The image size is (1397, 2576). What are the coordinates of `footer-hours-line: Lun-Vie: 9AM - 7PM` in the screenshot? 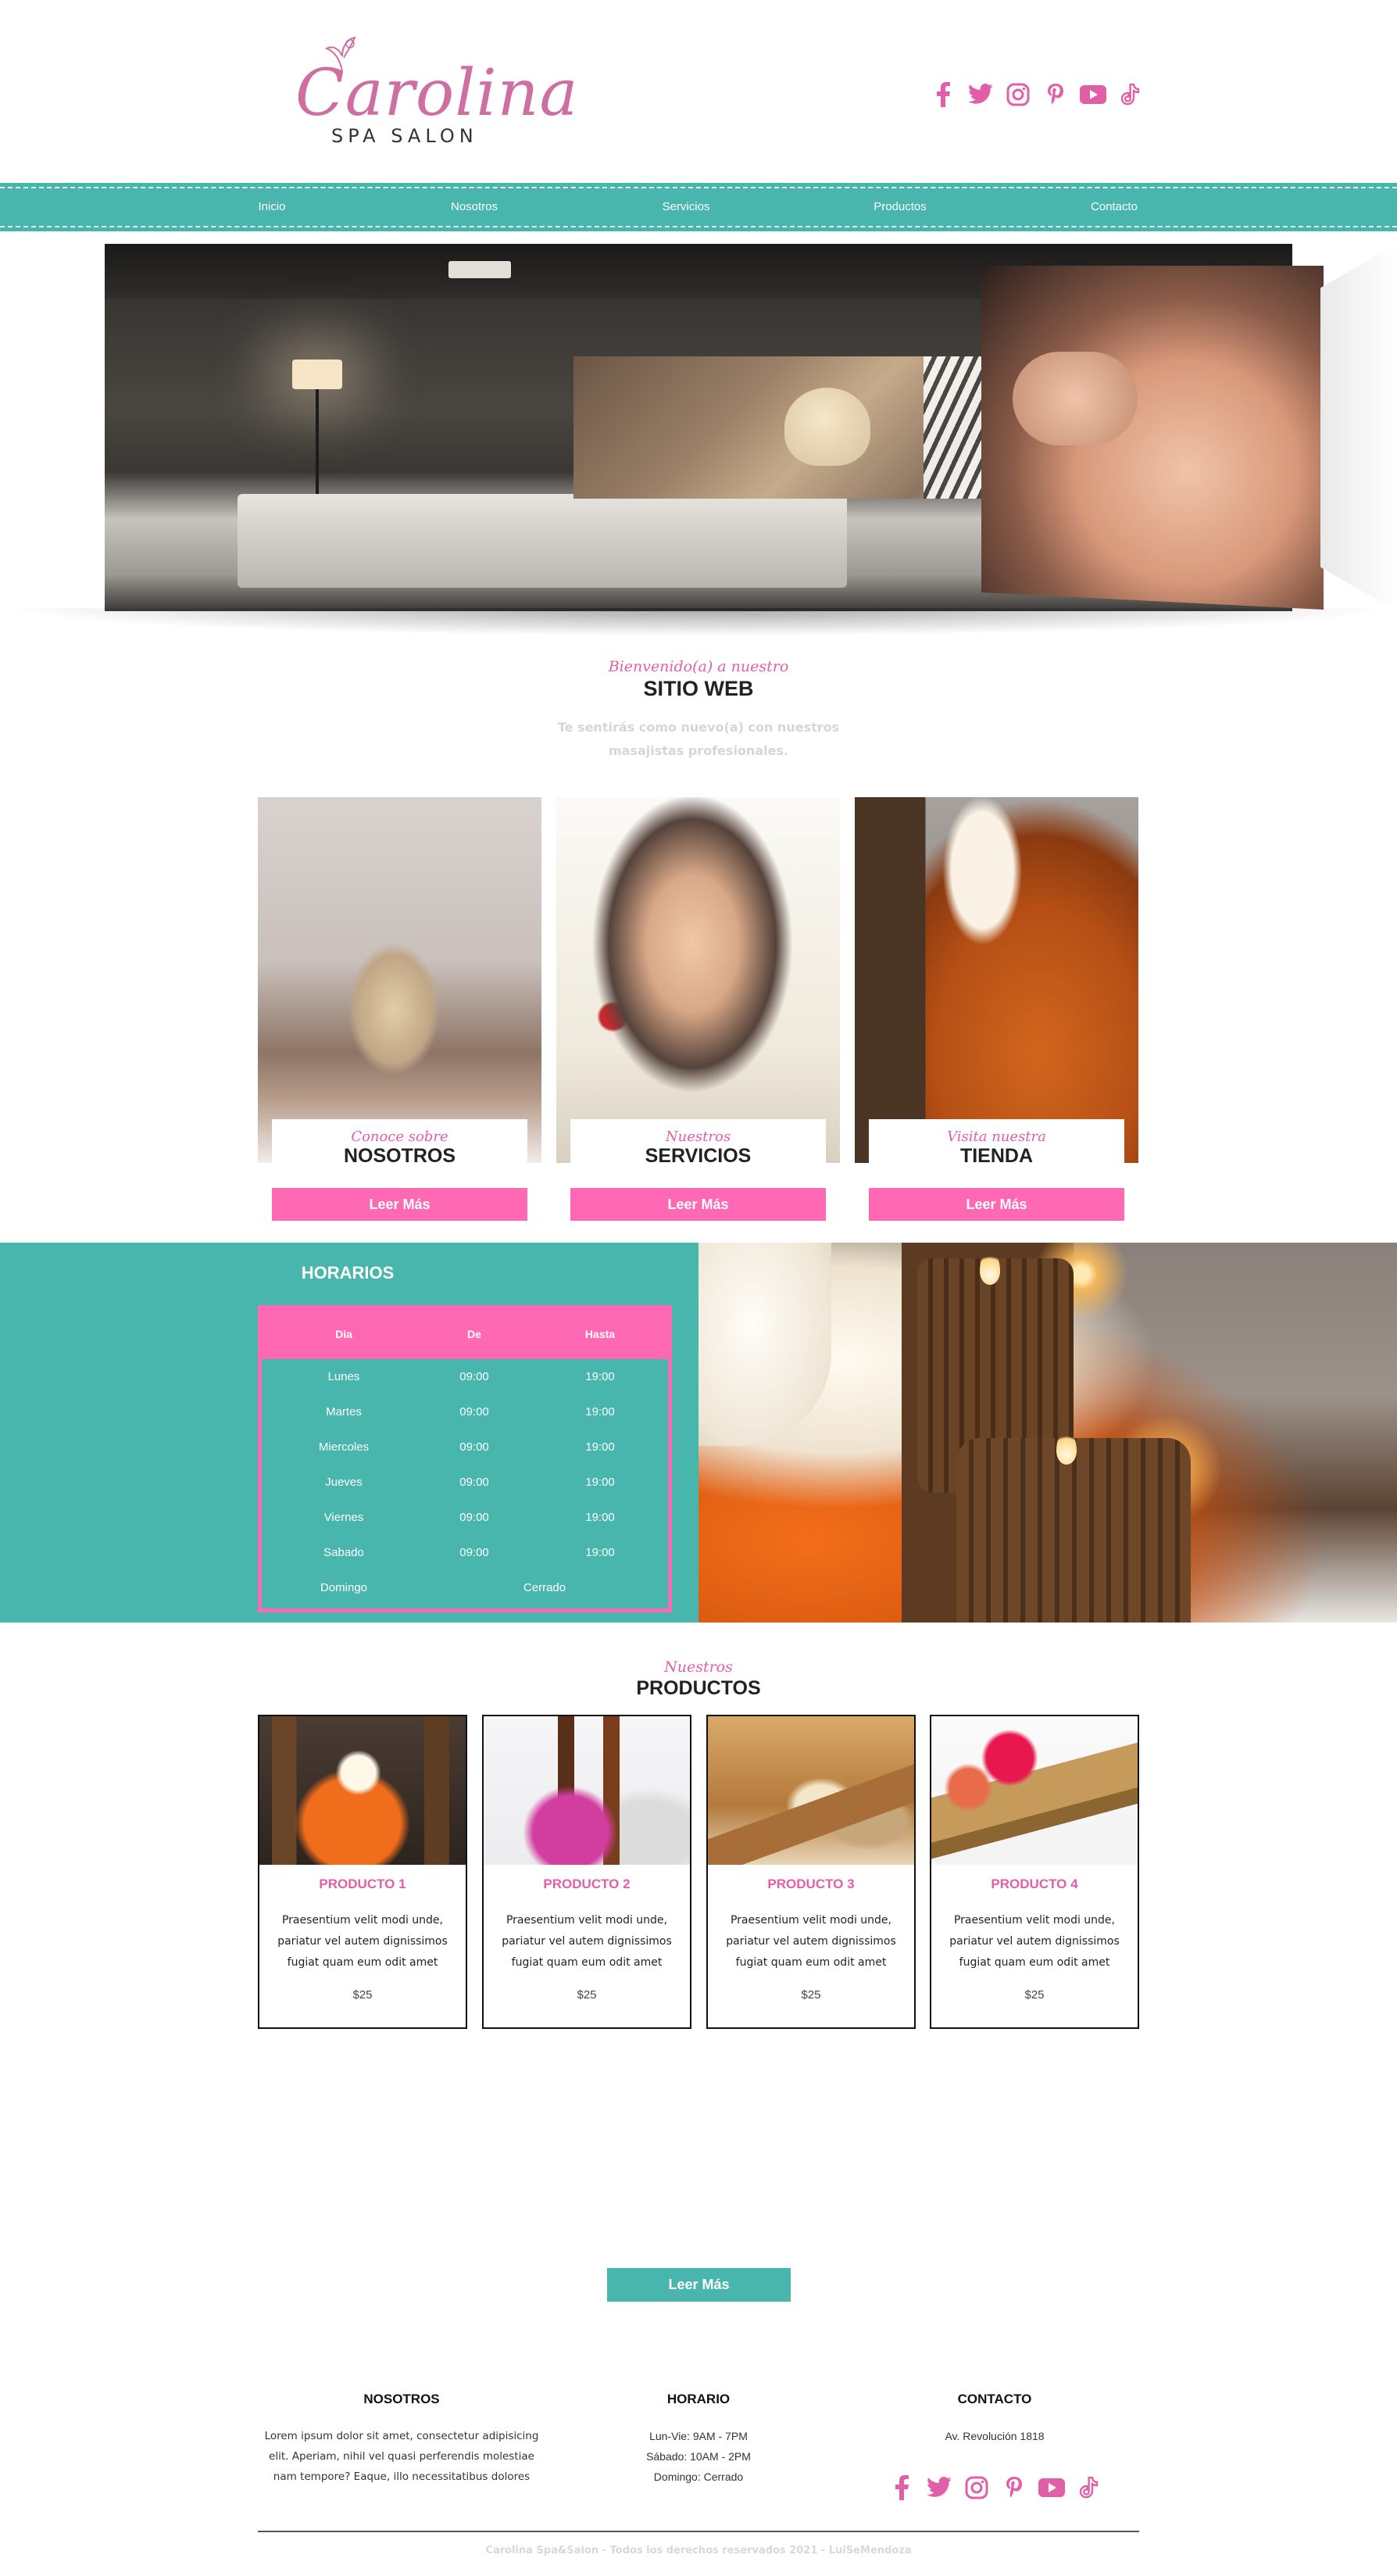 It's located at (698, 2436).